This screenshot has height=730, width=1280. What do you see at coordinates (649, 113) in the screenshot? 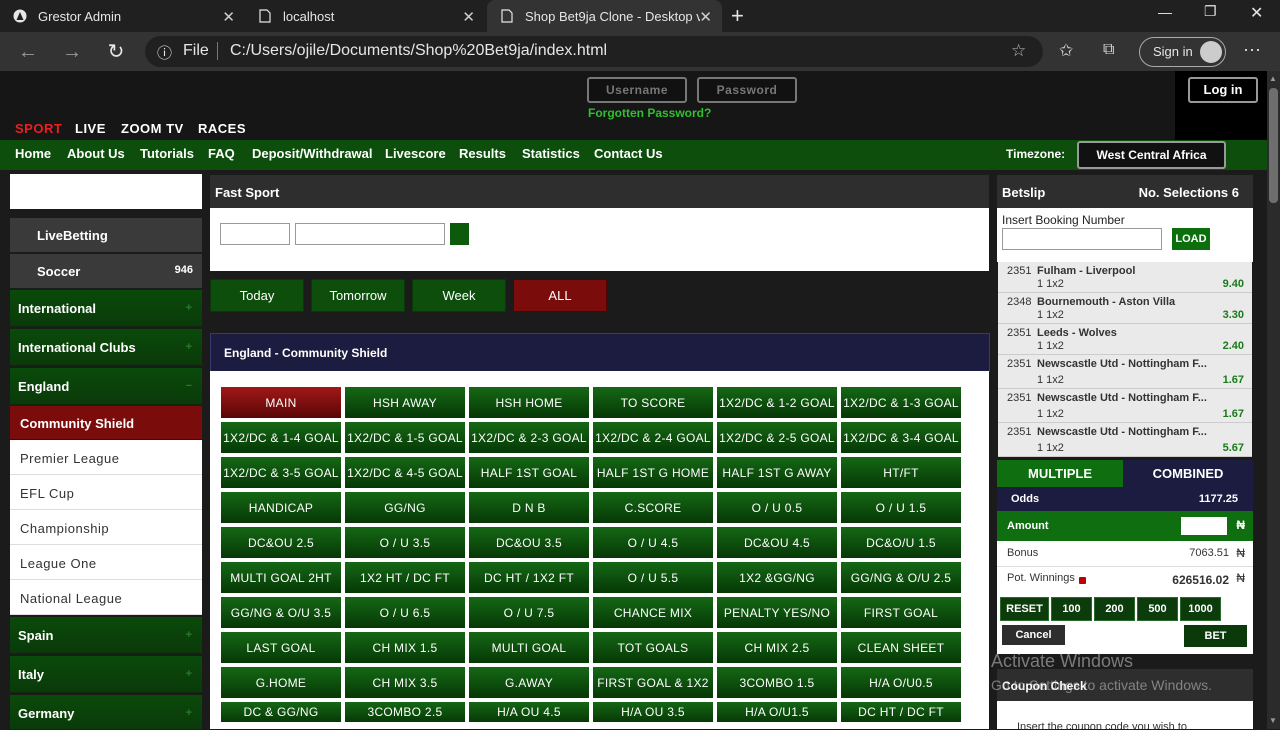
I see `forgot-password-link: Forgotten Password?` at bounding box center [649, 113].